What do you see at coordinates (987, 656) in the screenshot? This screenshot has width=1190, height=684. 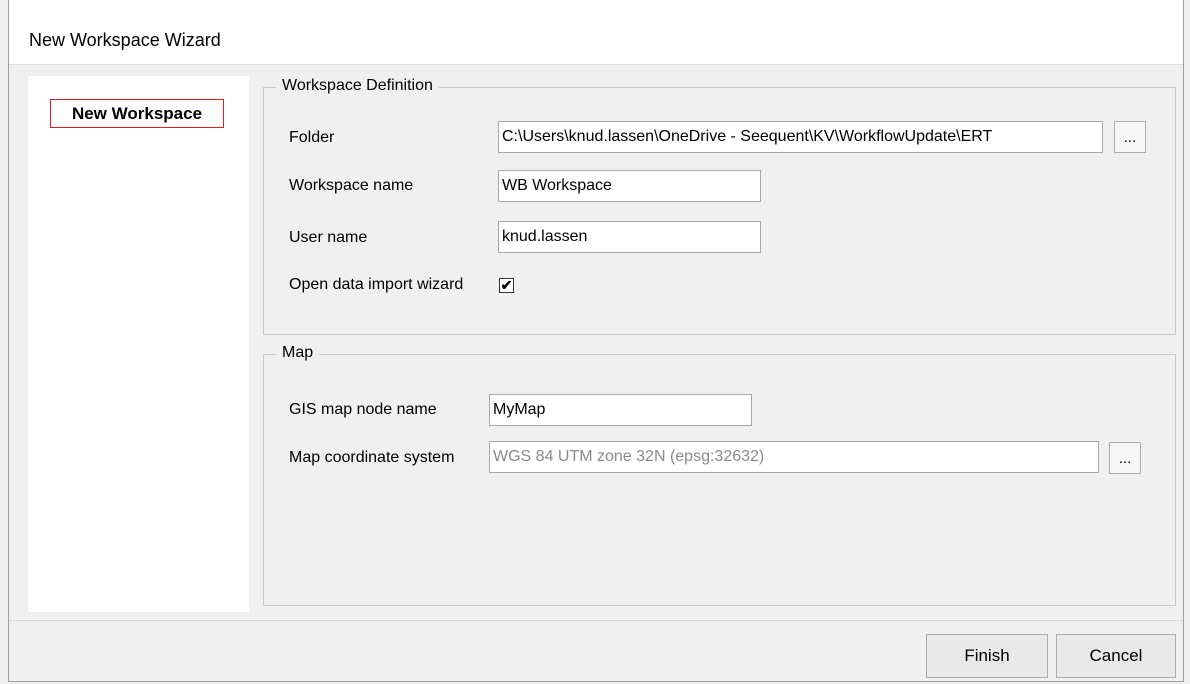 I see `finish-button: Finish` at bounding box center [987, 656].